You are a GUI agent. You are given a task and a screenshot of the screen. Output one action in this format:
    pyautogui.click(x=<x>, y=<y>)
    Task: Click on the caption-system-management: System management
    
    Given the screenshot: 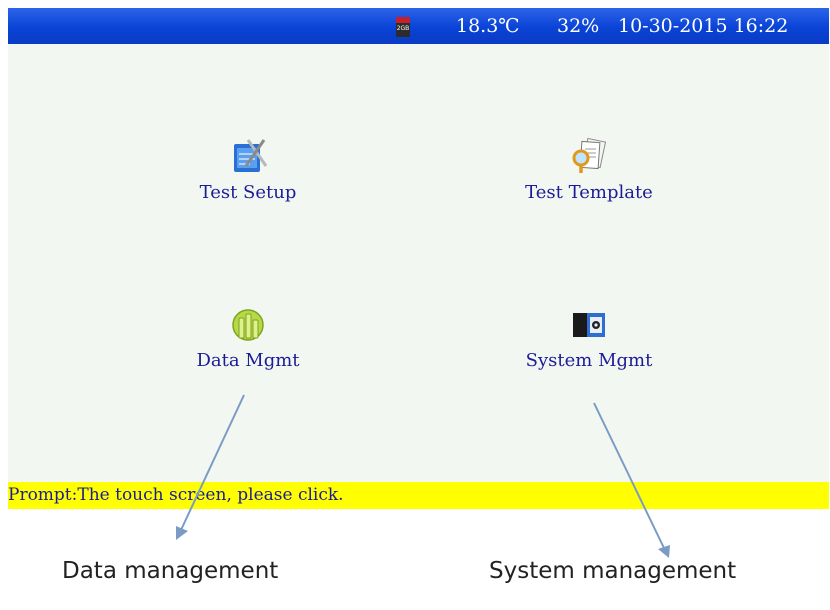 What is the action you would take?
    pyautogui.click(x=613, y=571)
    